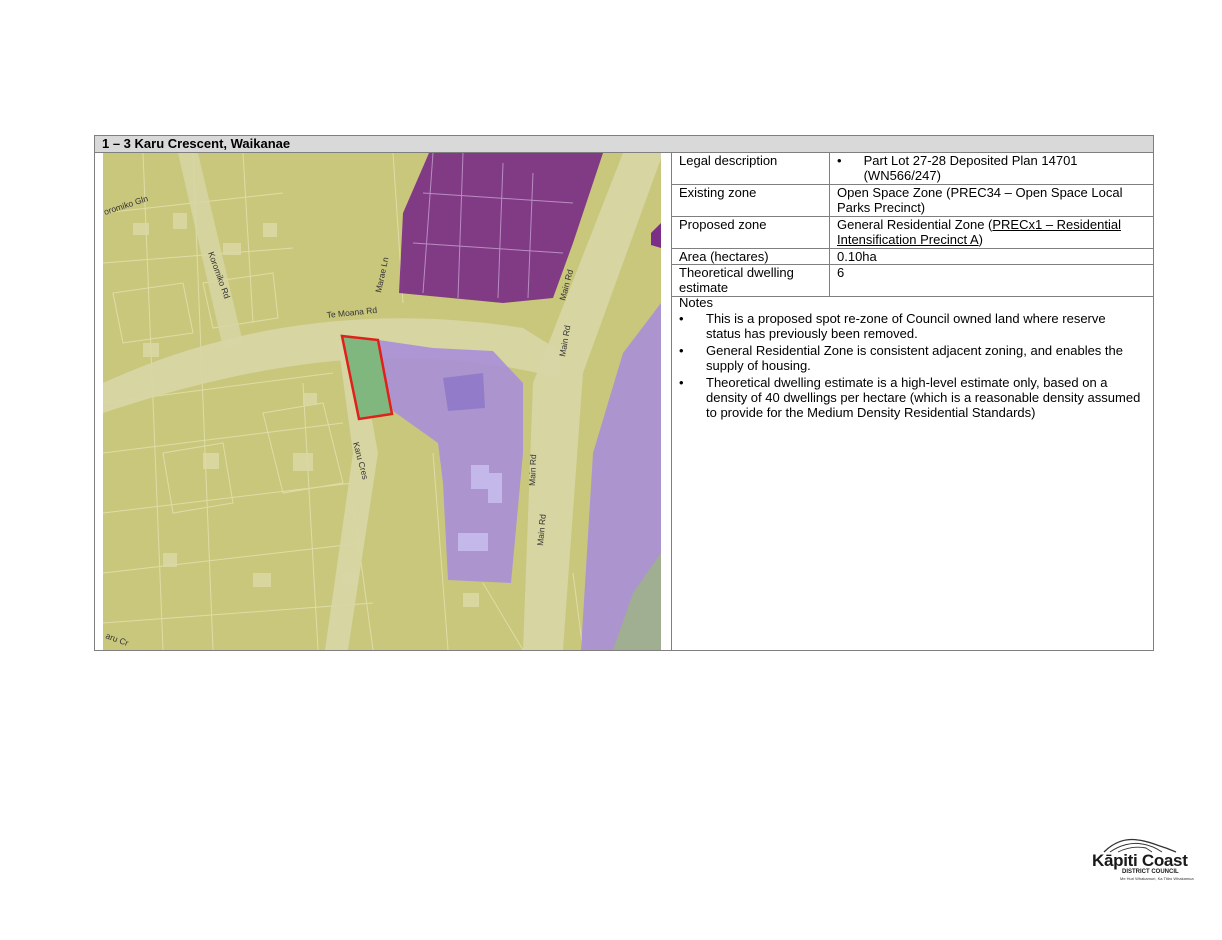  What do you see at coordinates (751, 280) in the screenshot?
I see `dwelling-estimate-label: Theoretical dwelling estimate` at bounding box center [751, 280].